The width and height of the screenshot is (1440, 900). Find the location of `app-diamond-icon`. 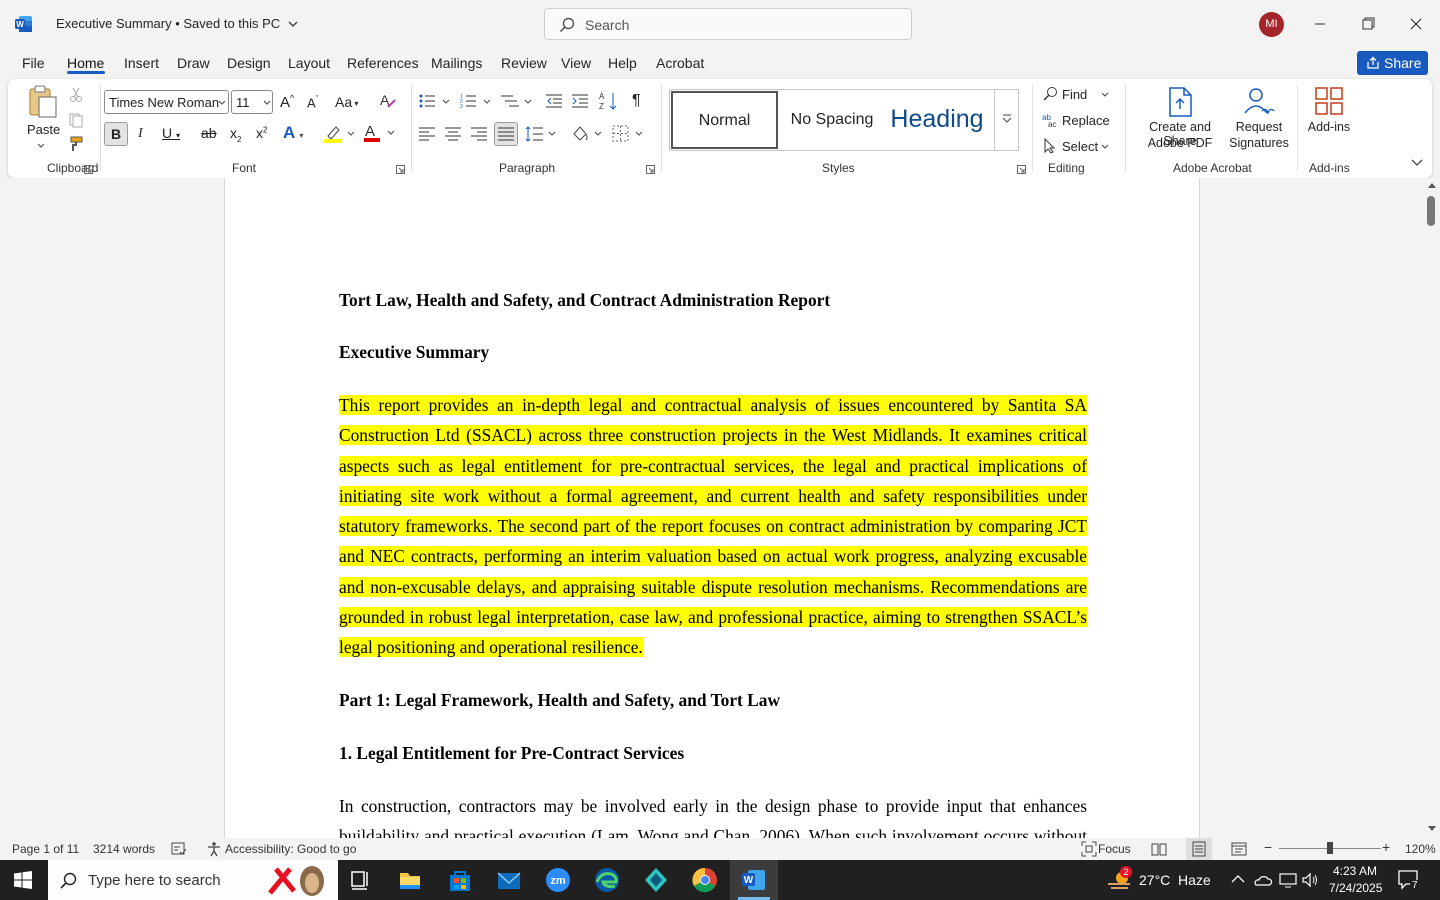

app-diamond-icon is located at coordinates (656, 880).